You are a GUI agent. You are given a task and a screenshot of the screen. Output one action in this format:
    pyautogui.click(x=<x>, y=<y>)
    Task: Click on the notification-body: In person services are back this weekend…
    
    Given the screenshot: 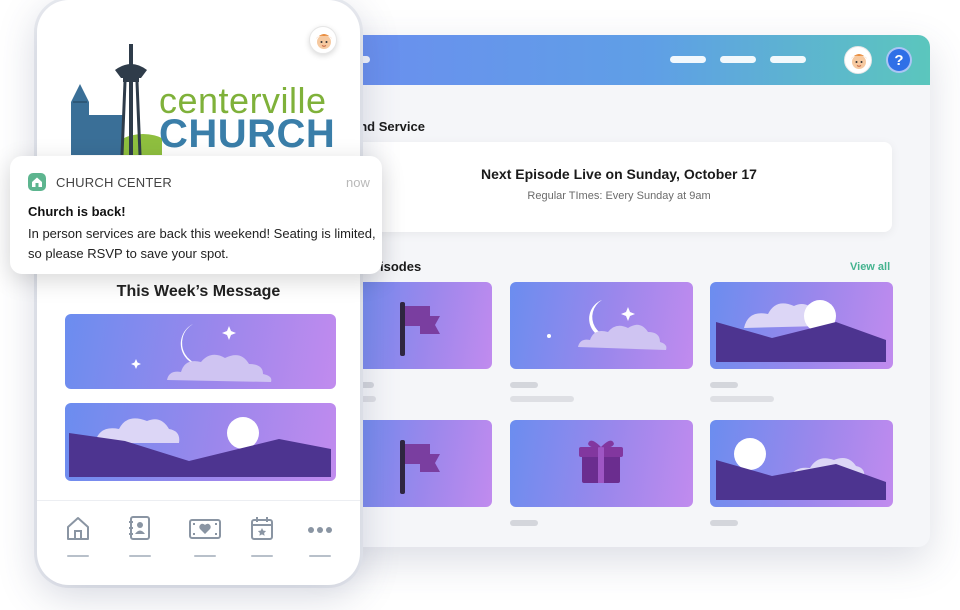 What is the action you would take?
    pyautogui.click(x=202, y=243)
    